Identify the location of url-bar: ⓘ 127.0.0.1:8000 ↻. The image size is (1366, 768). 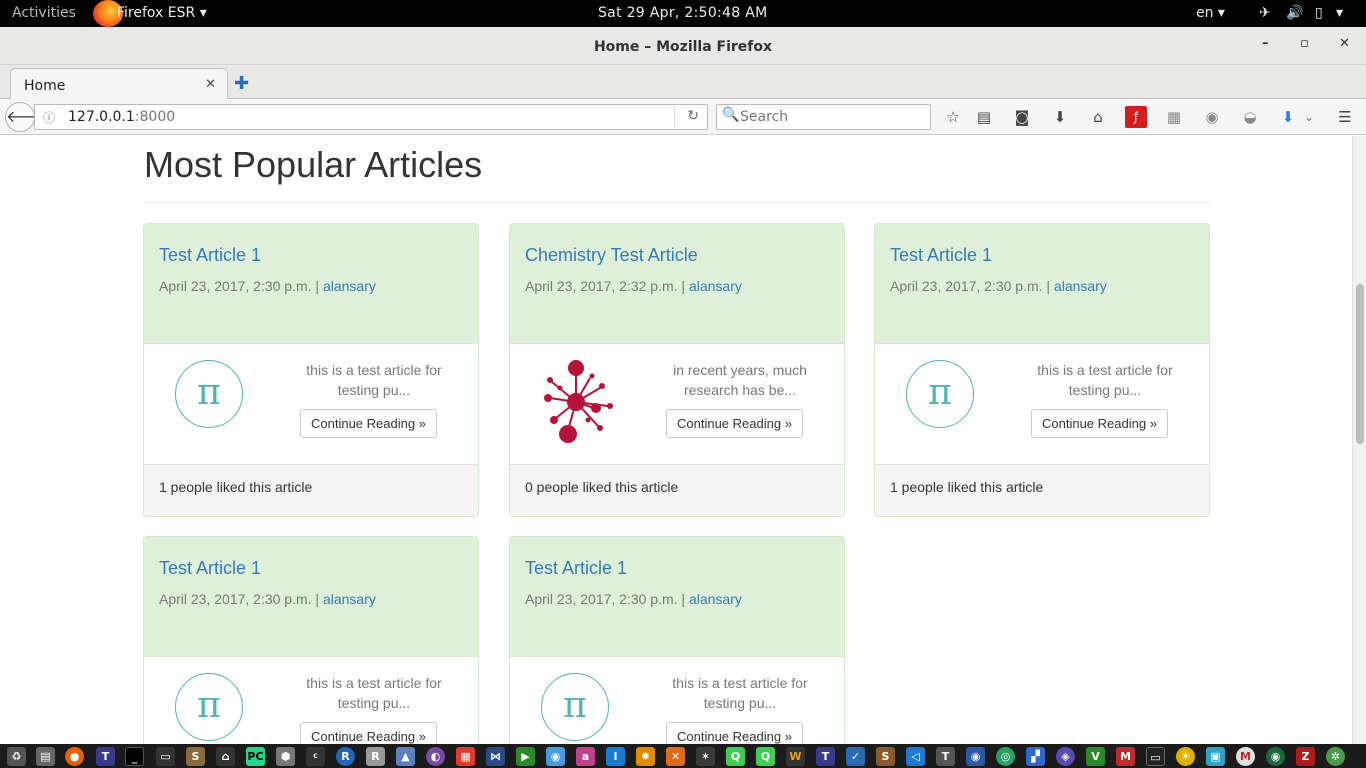
(371, 117).